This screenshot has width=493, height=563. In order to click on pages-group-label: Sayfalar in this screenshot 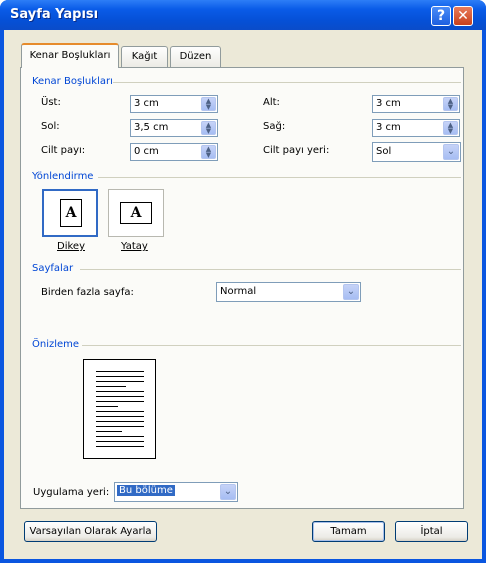, I will do `click(53, 268)`.